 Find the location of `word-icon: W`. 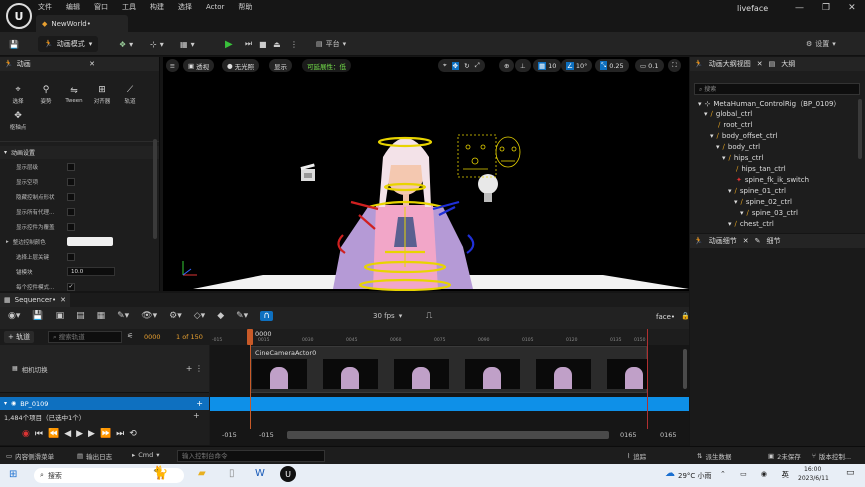

word-icon: W is located at coordinates (260, 473).